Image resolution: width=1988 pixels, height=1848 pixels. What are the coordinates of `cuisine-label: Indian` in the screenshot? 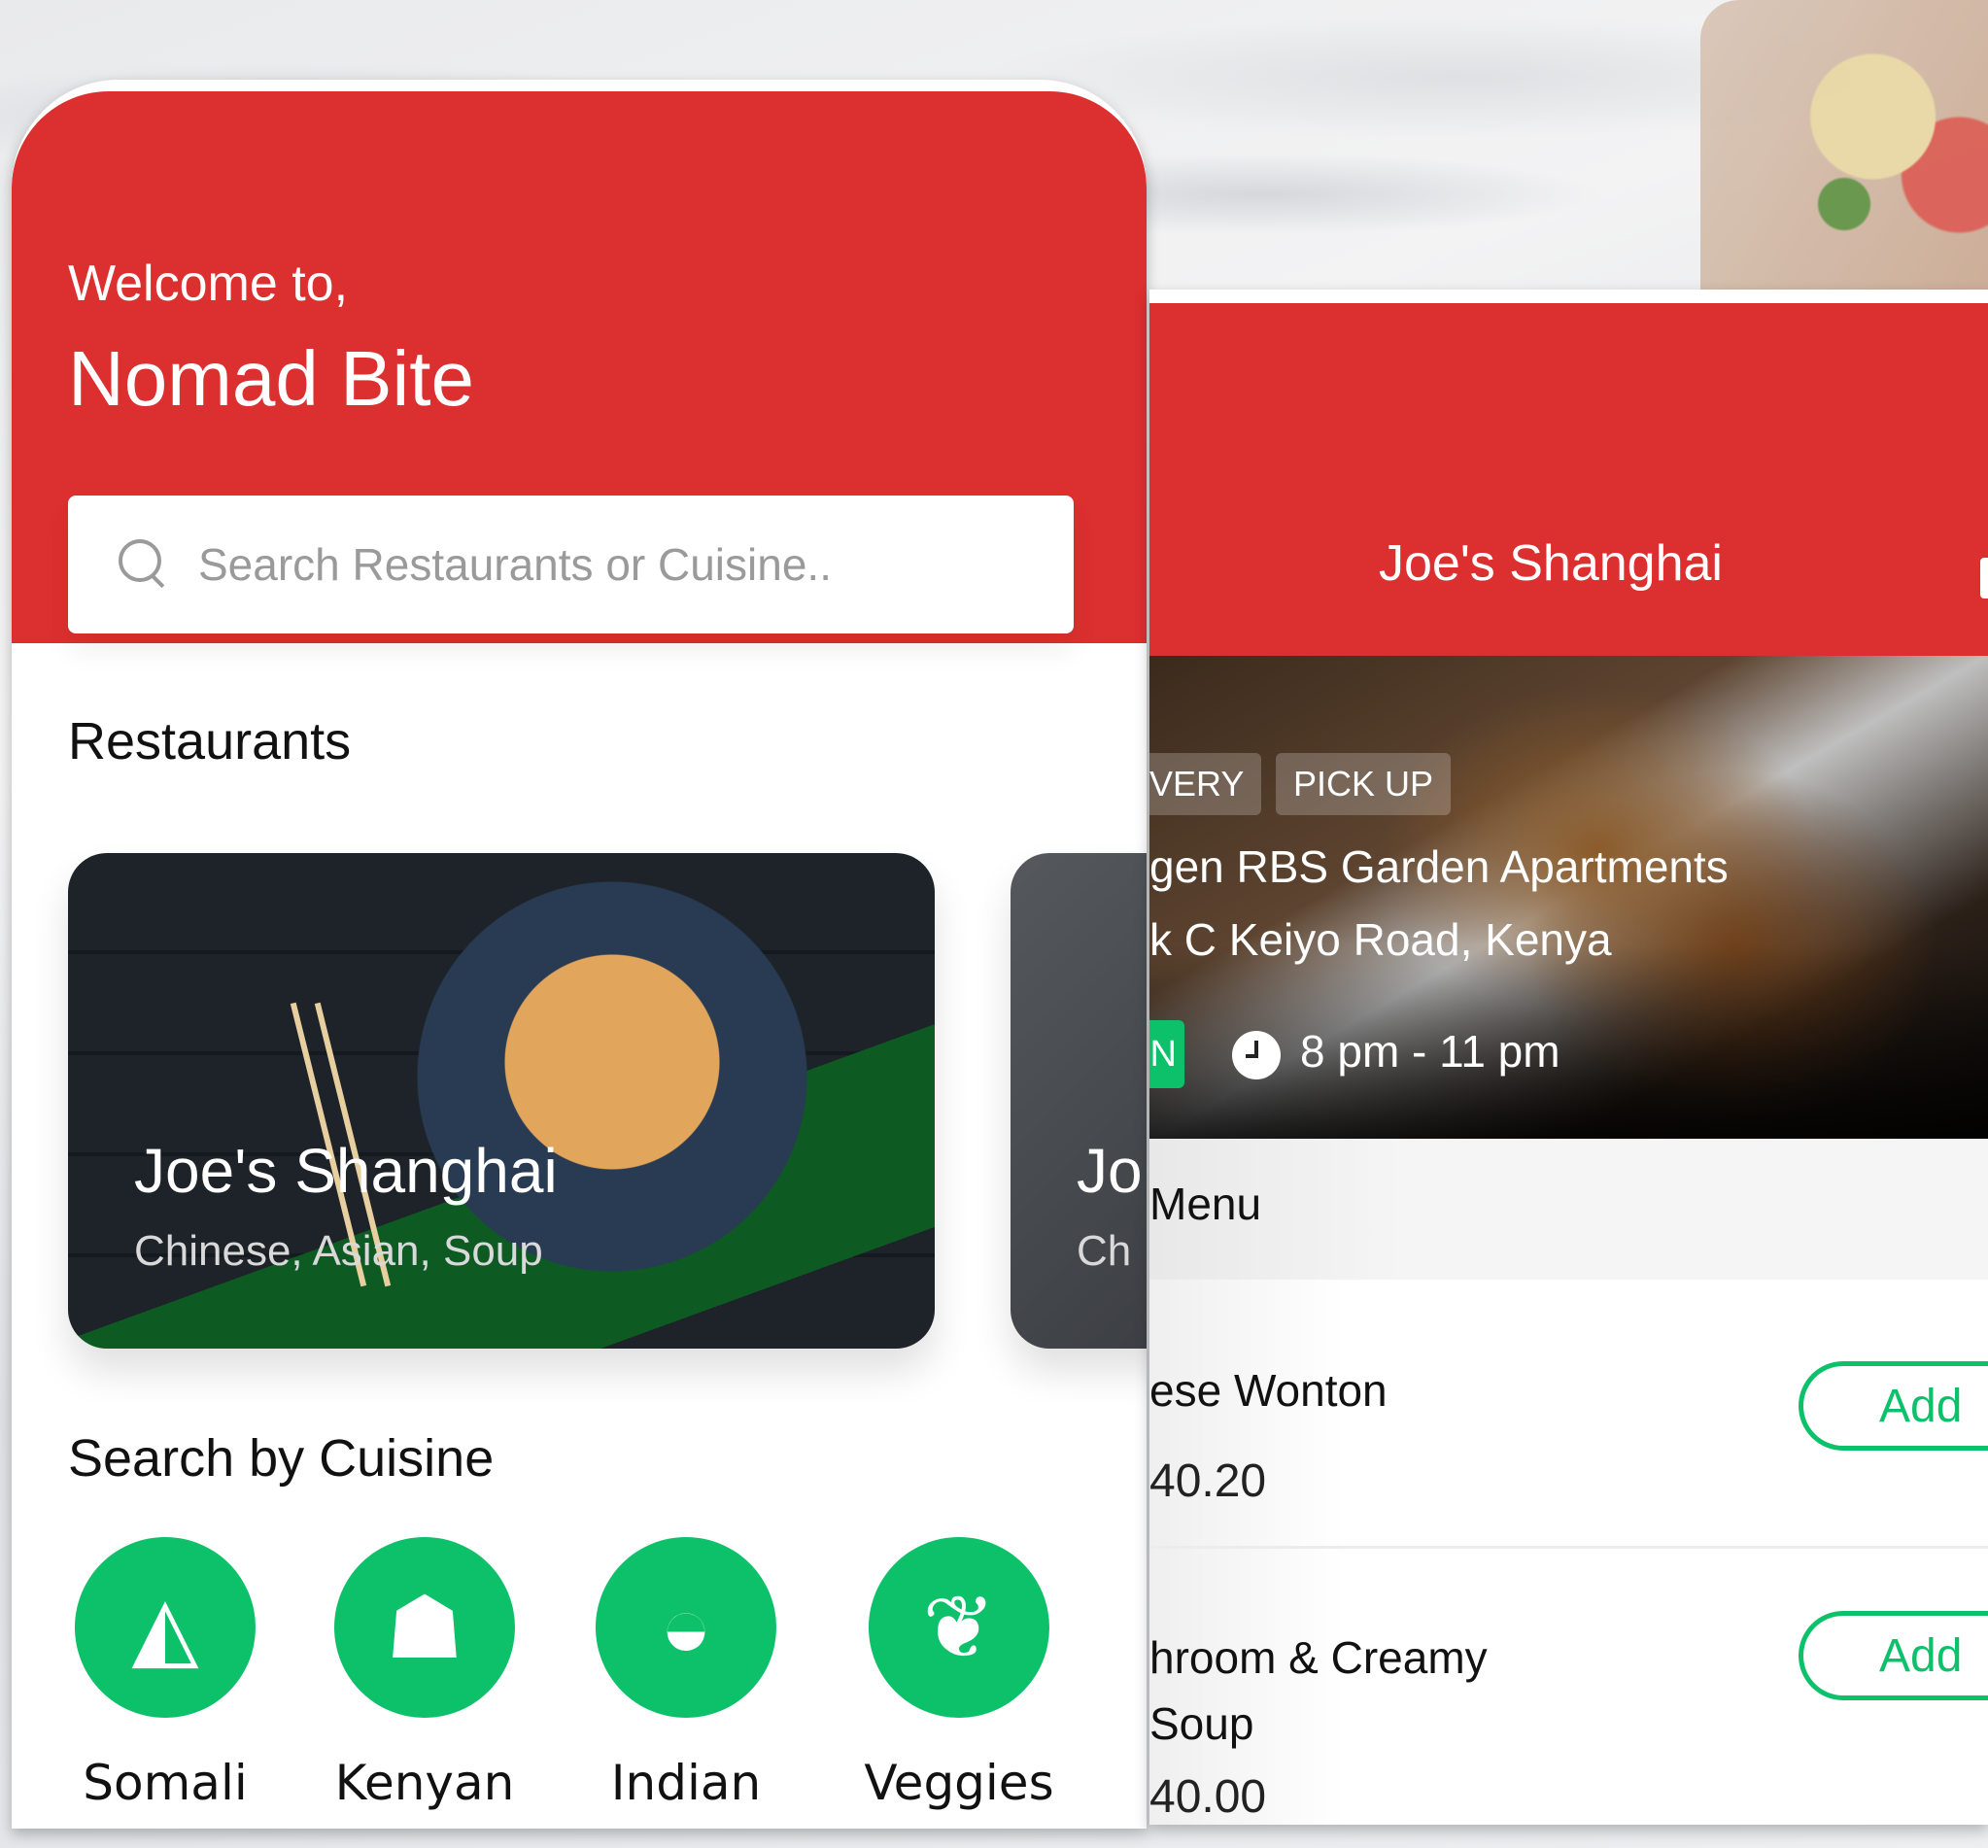 It's located at (686, 1783).